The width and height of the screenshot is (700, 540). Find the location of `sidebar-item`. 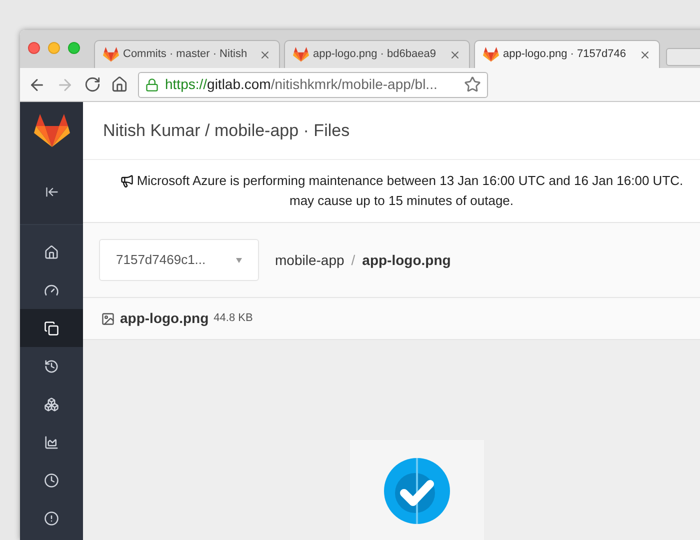

sidebar-item is located at coordinates (51, 328).